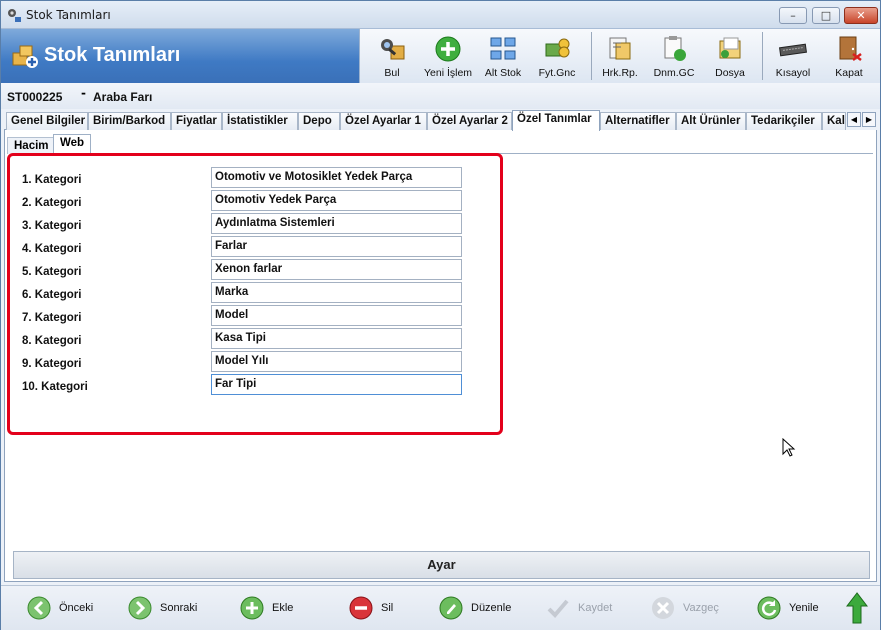  What do you see at coordinates (638, 121) in the screenshot?
I see `tab-alternatifler: Alternatifler` at bounding box center [638, 121].